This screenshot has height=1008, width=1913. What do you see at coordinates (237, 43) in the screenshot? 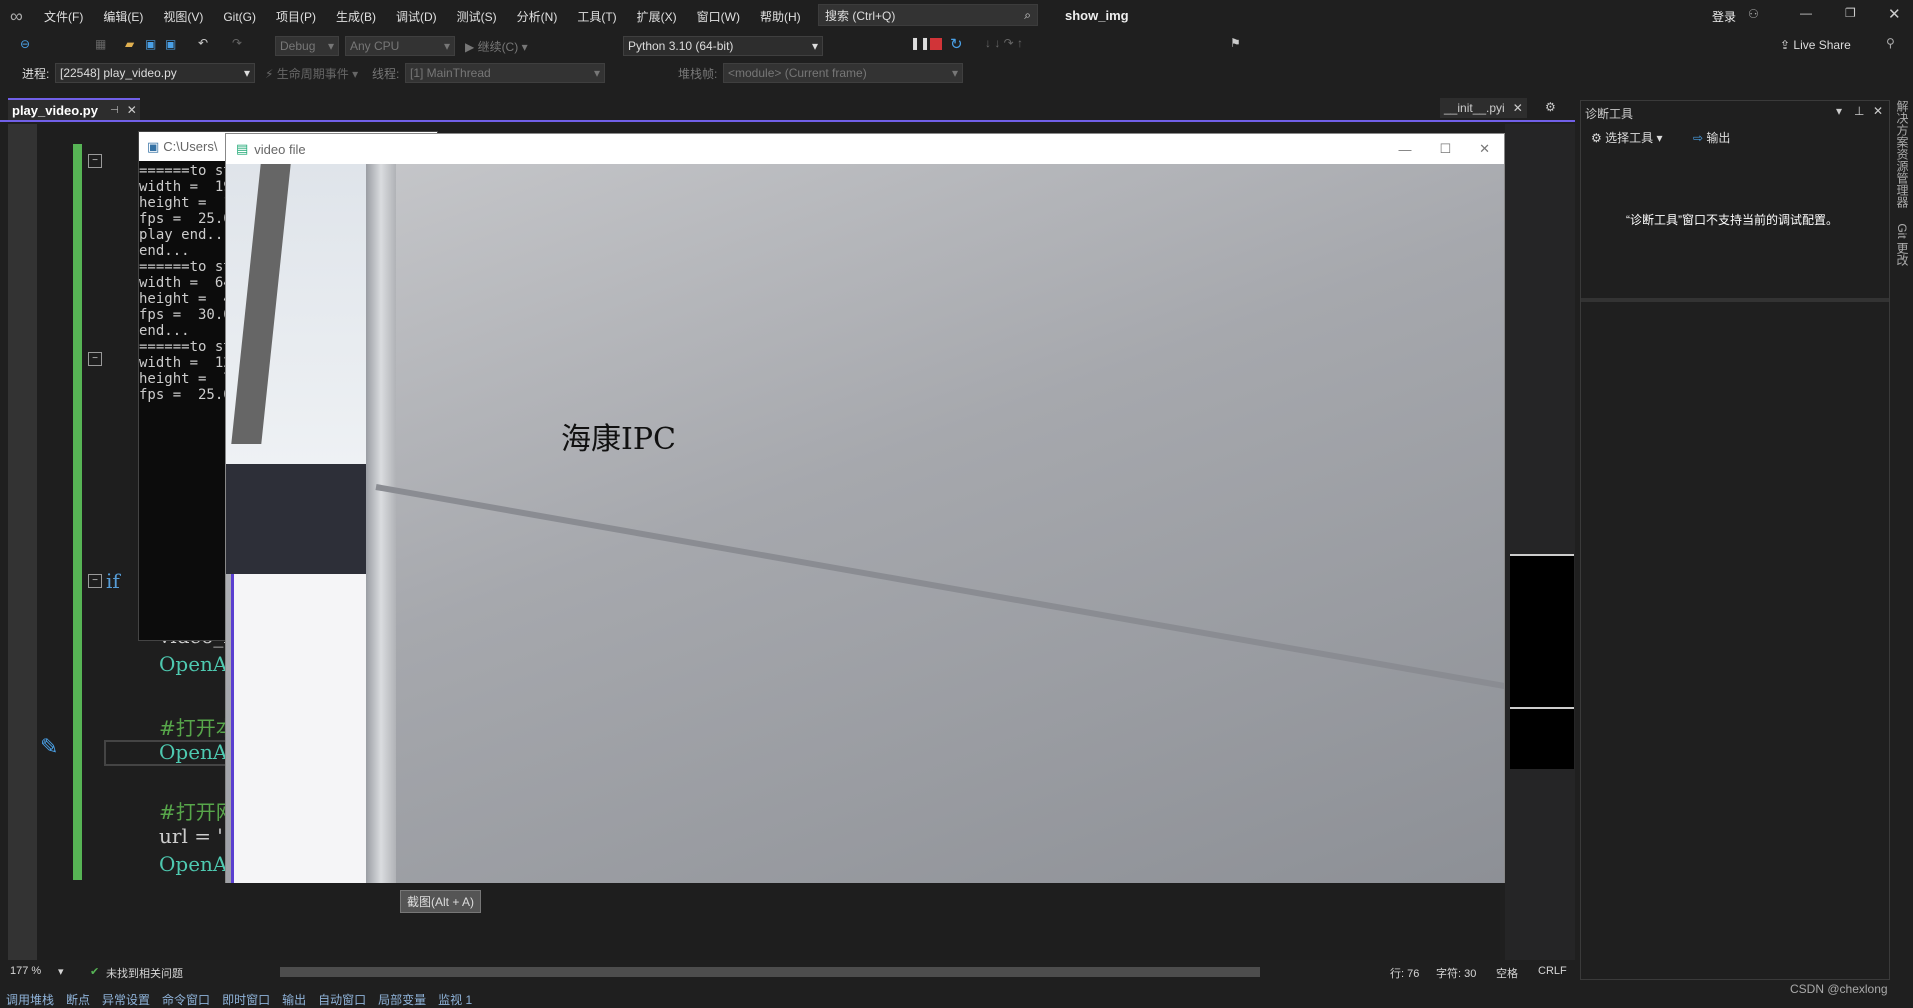
I see `redo-icon: ↷` at bounding box center [237, 43].